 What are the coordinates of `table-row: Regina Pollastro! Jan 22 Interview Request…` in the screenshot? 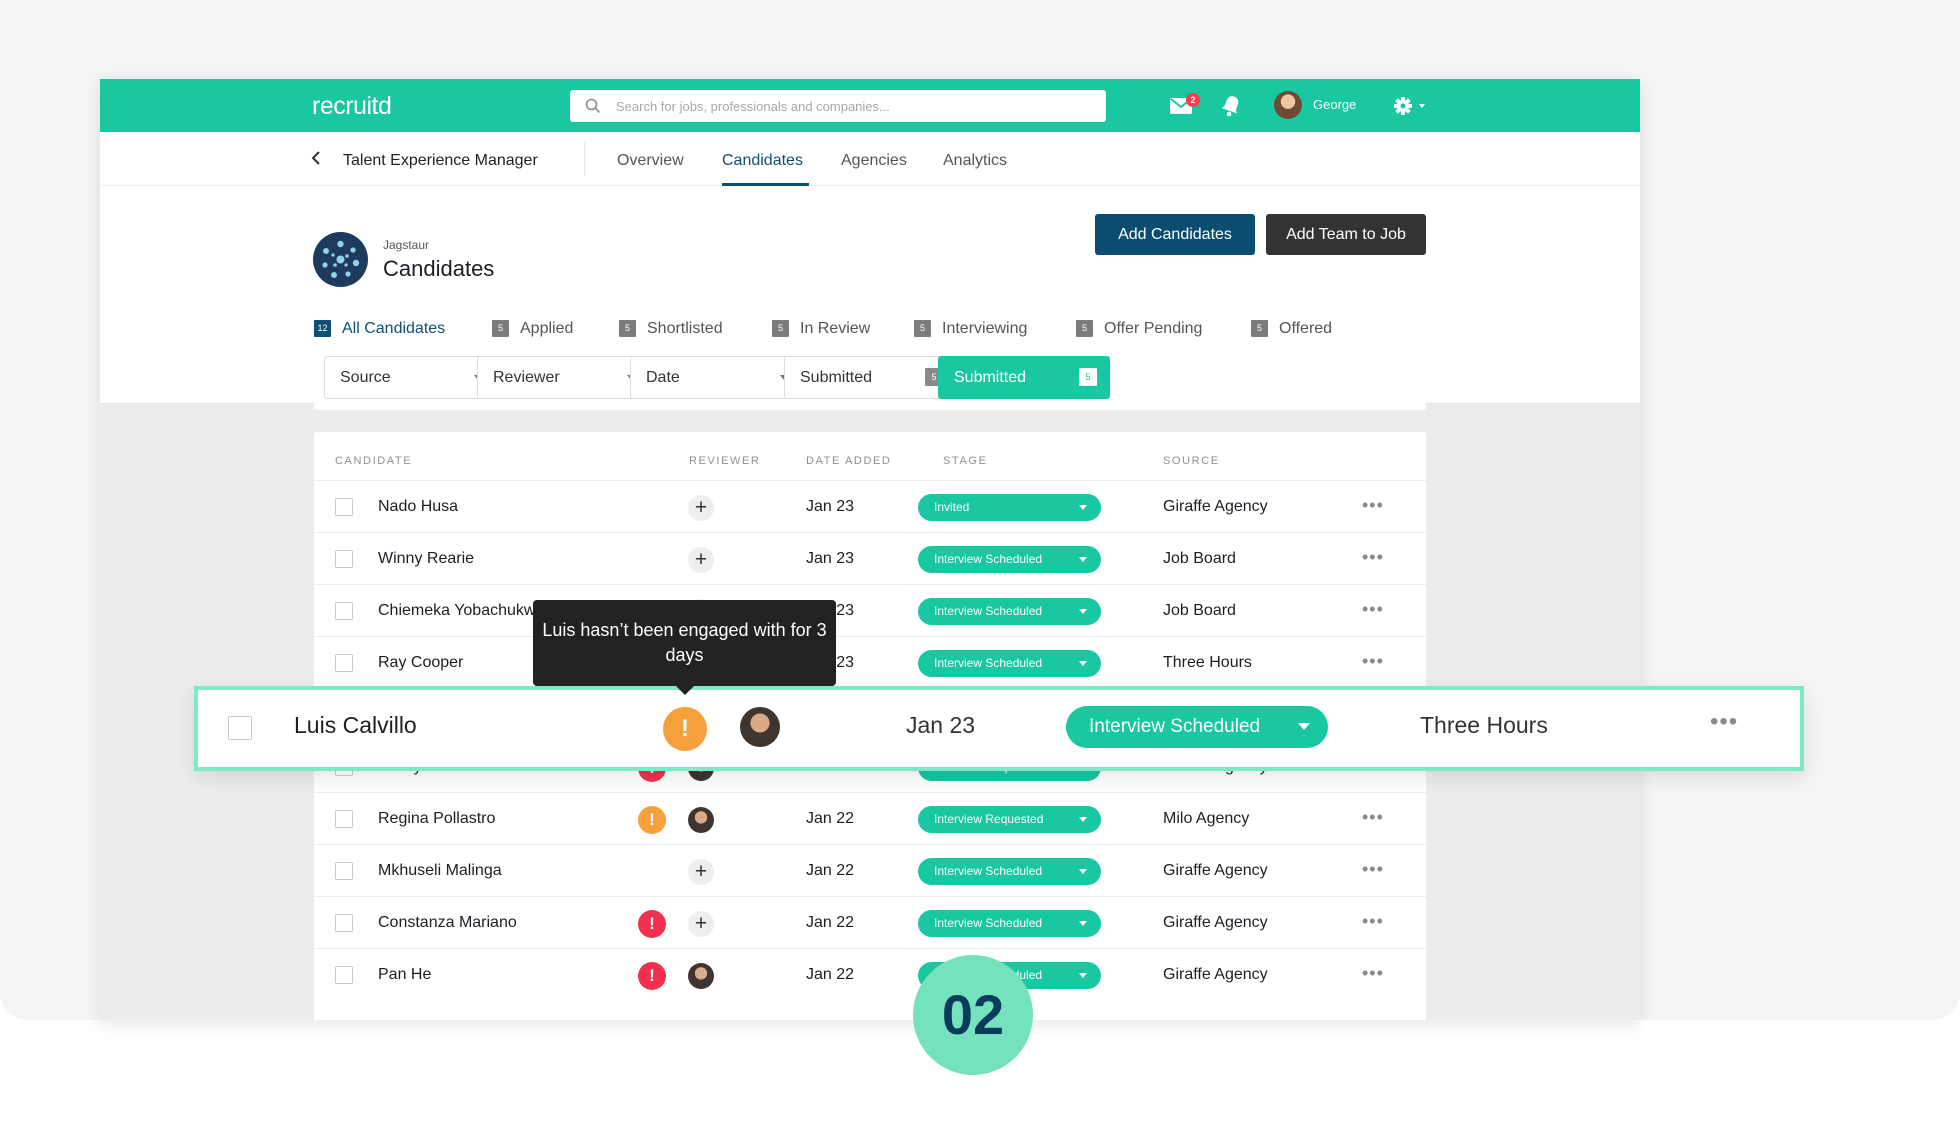 It's located at (870, 818).